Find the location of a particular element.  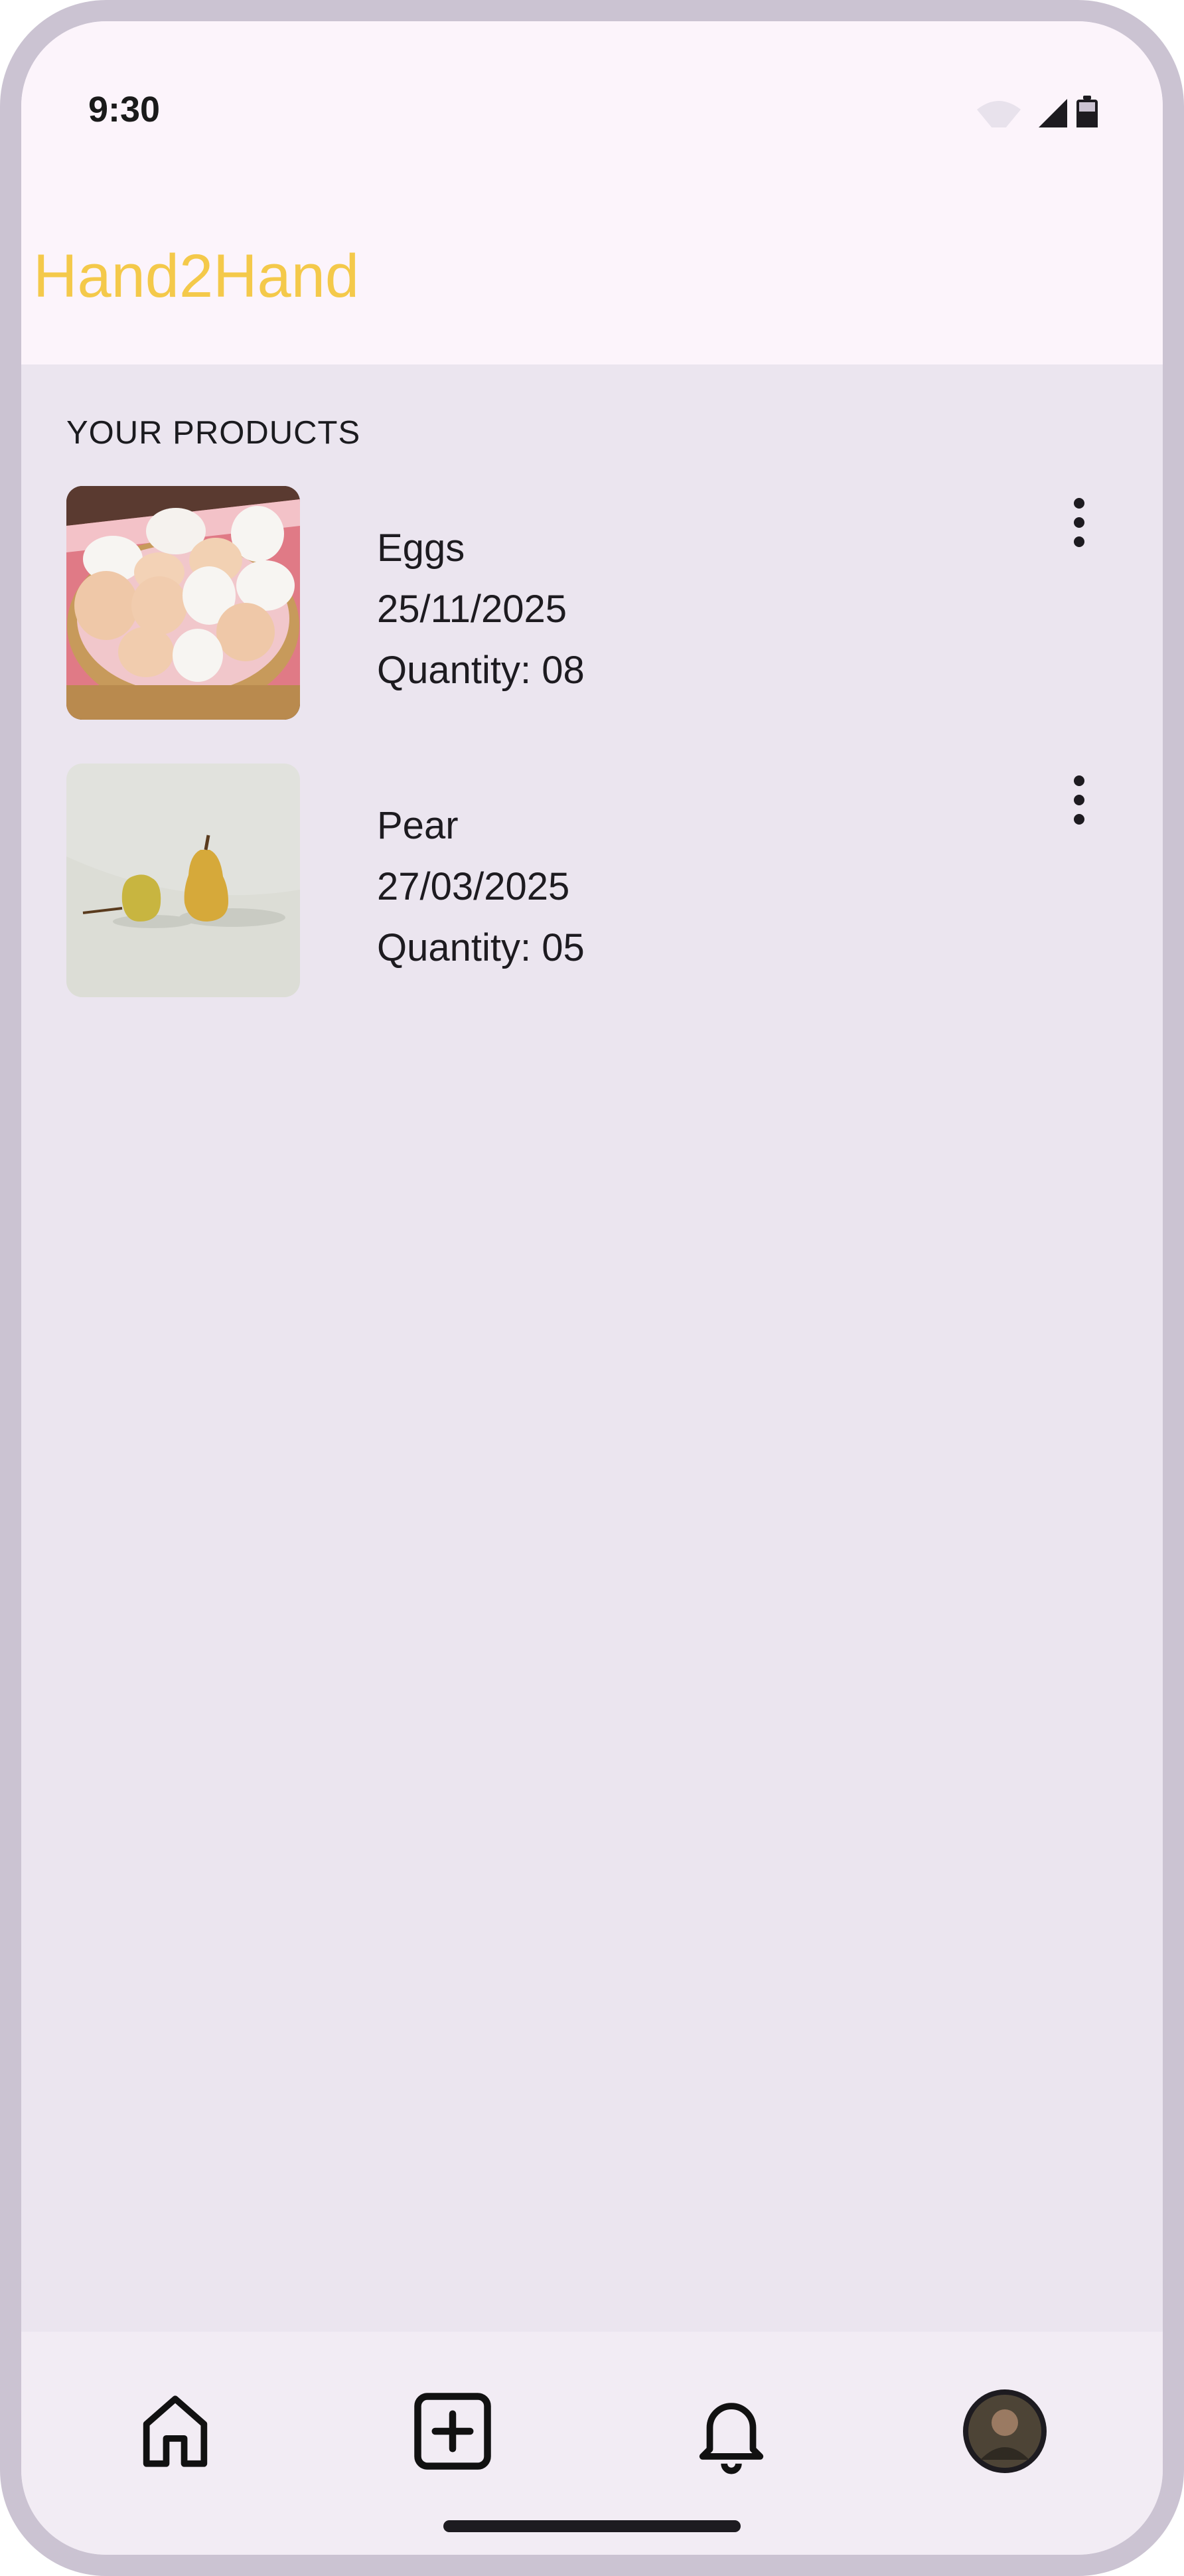

nav-notifications is located at coordinates (731, 2431).